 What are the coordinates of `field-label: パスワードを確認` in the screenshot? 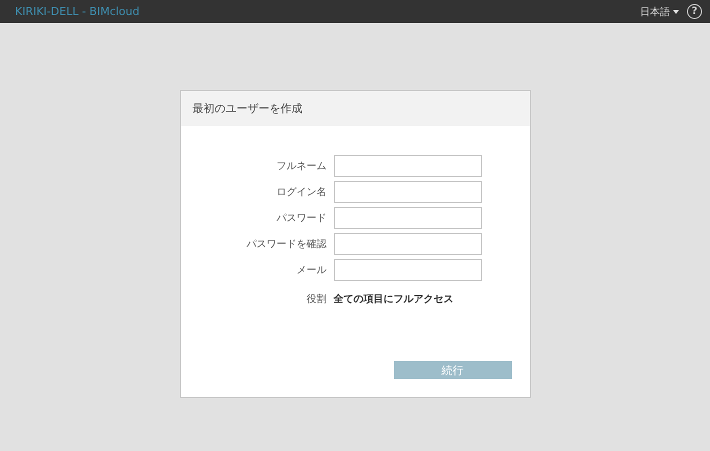 It's located at (286, 244).